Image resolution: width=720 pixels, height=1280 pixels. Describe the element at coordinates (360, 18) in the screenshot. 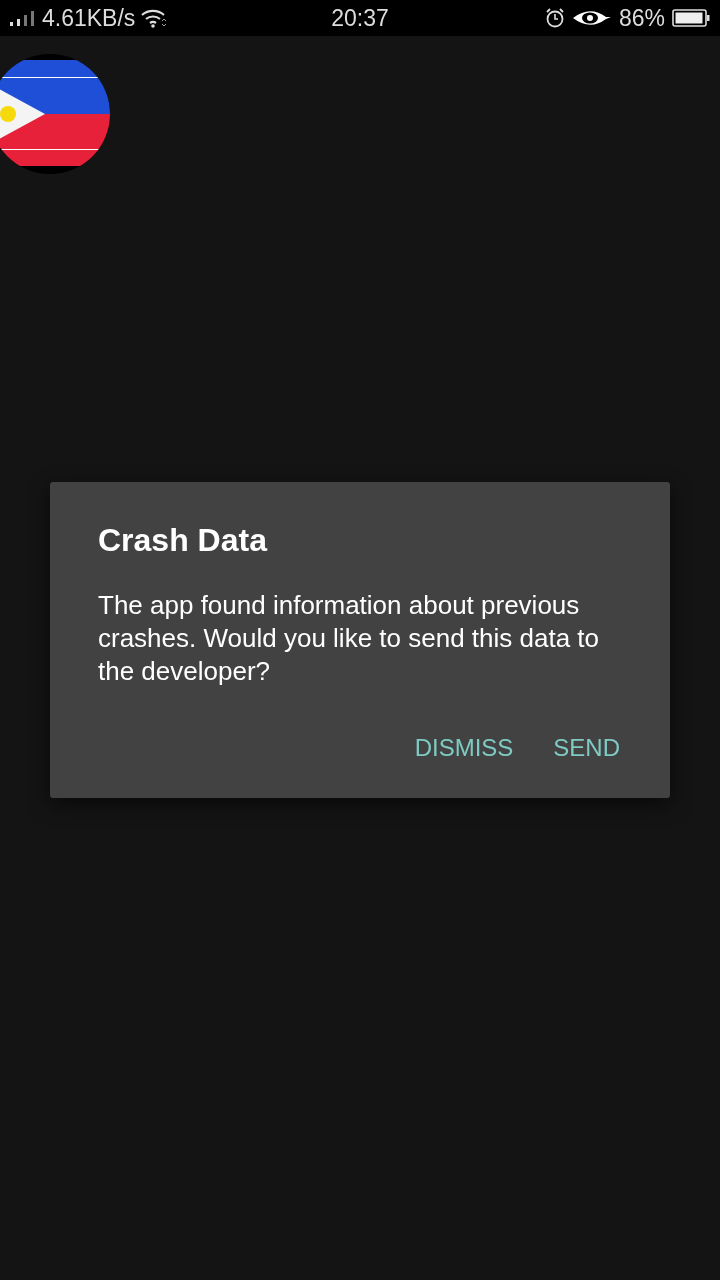

I see `clock-time: 20:37` at that location.